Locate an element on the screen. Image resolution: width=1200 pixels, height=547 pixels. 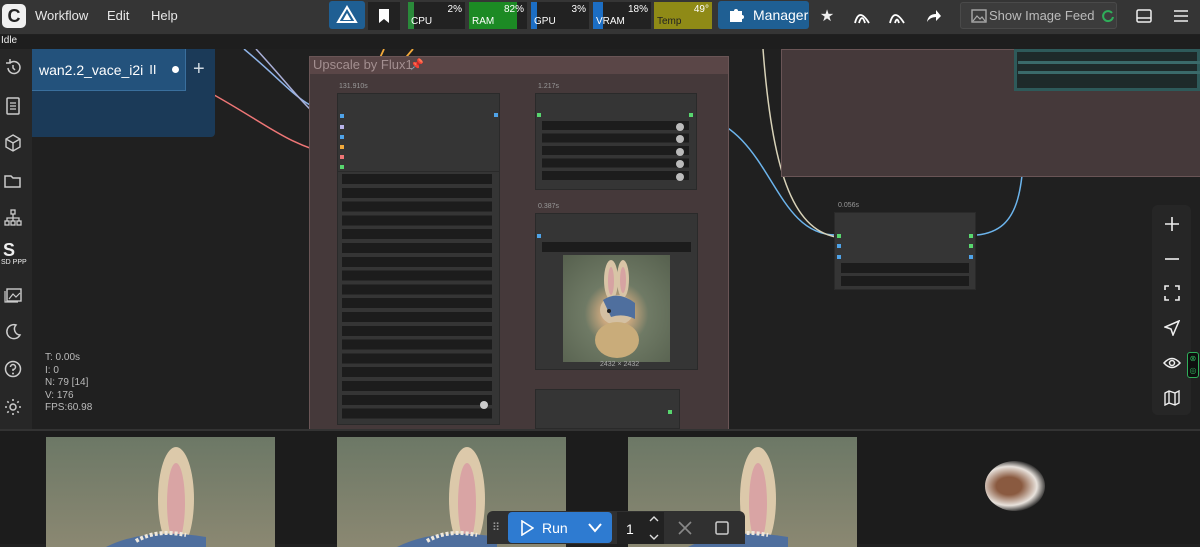
temp-label: Temp is located at coordinates (669, 21).